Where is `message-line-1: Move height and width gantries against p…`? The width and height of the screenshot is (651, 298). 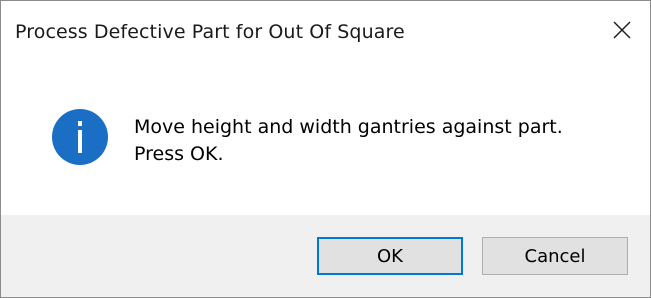 message-line-1: Move height and width gantries against p… is located at coordinates (348, 127).